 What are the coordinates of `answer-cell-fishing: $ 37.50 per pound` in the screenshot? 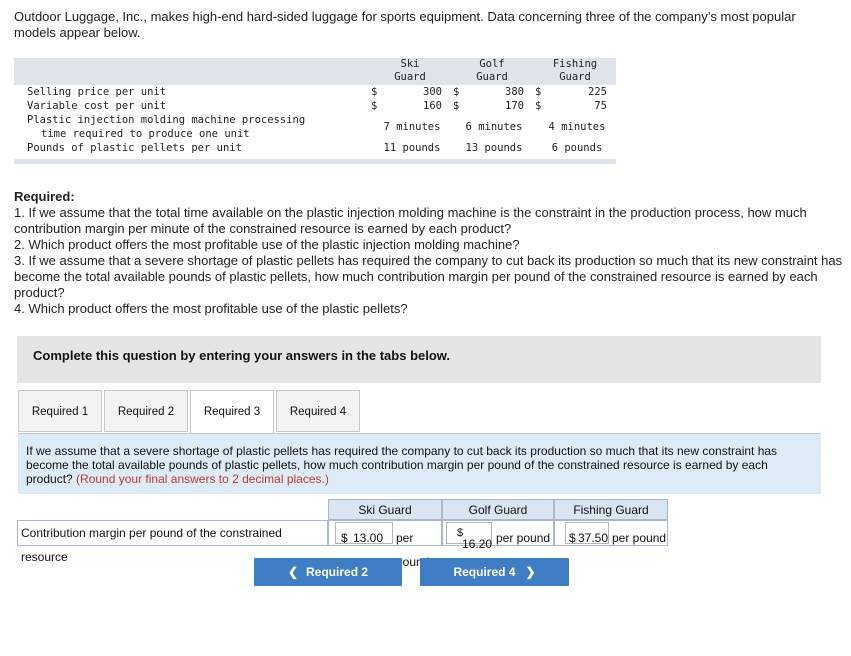 It's located at (611, 533).